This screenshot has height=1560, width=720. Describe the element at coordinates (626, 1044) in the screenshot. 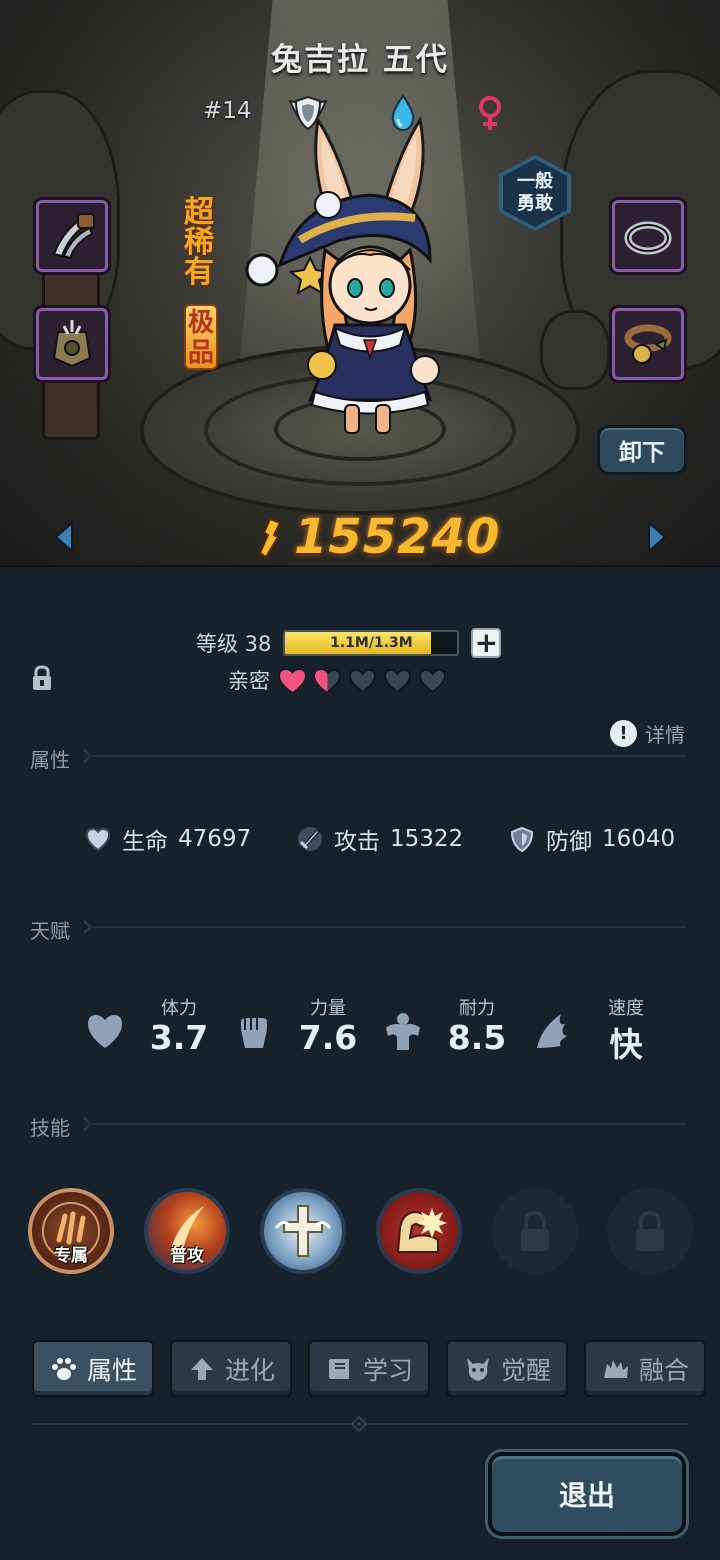

I see `talent-value: 快` at that location.